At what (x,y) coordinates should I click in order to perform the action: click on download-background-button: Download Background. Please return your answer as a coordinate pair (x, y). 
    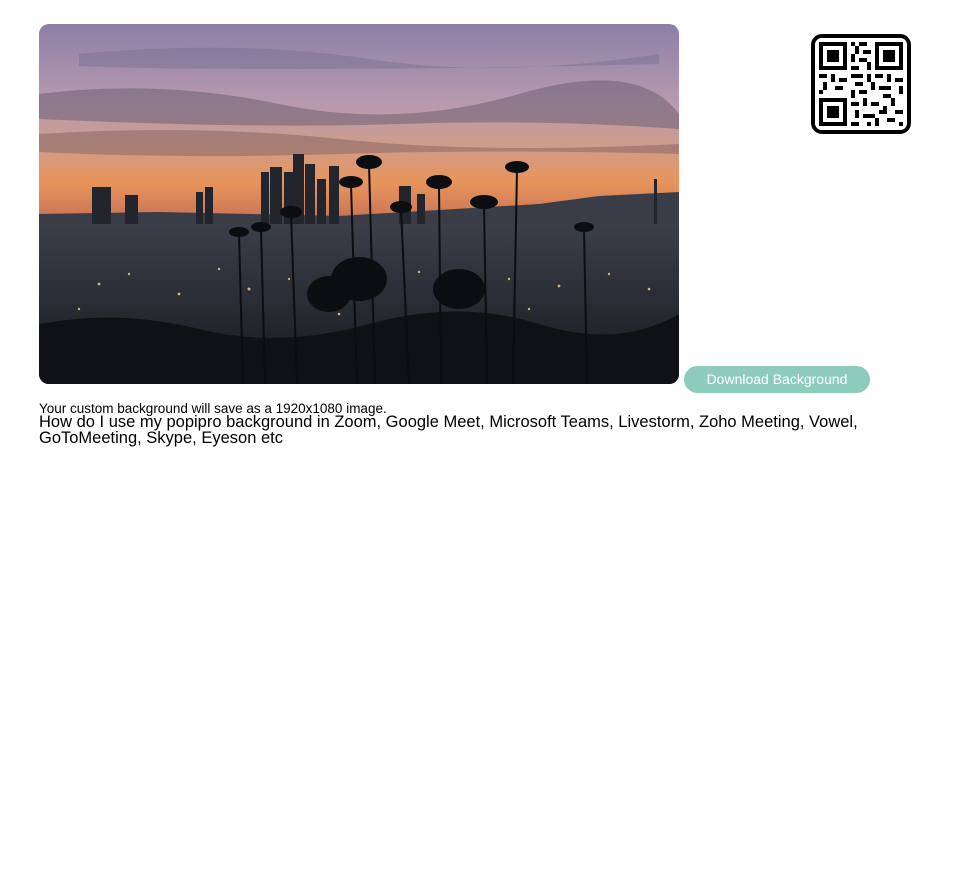
    Looking at the image, I should click on (777, 379).